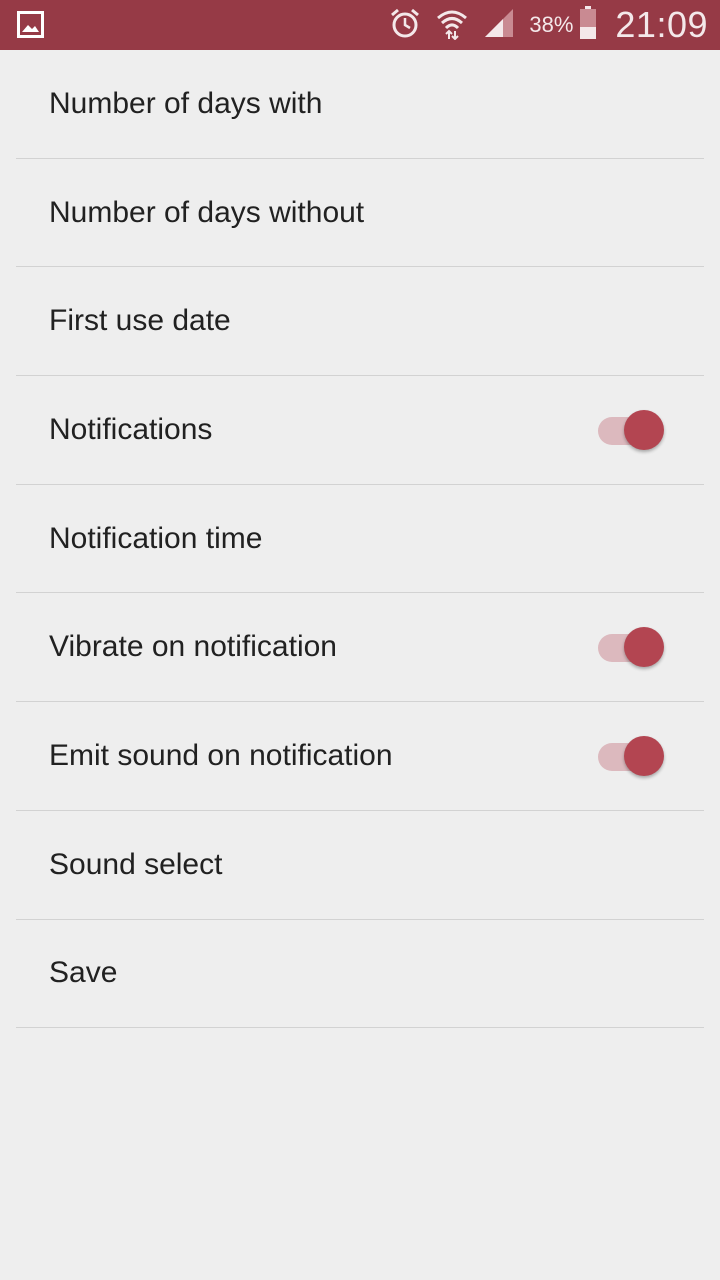 This screenshot has height=1280, width=720. I want to click on notifications-toggle, so click(631, 429).